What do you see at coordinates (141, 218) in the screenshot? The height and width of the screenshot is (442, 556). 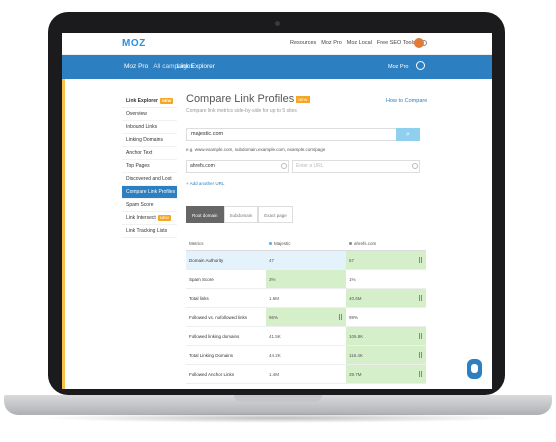 I see `sidebar-item-label: Link Intersect` at bounding box center [141, 218].